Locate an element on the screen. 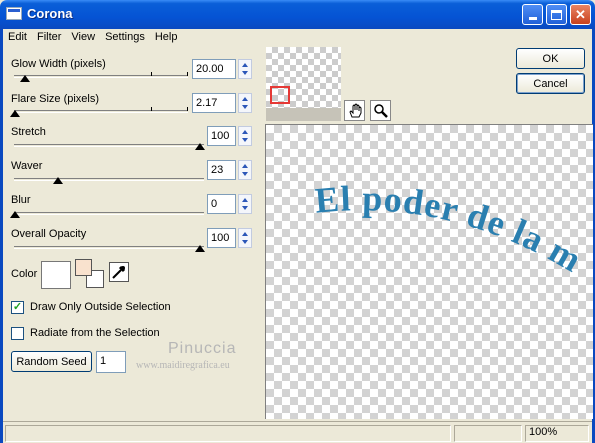  status-bar is located at coordinates (297, 432).